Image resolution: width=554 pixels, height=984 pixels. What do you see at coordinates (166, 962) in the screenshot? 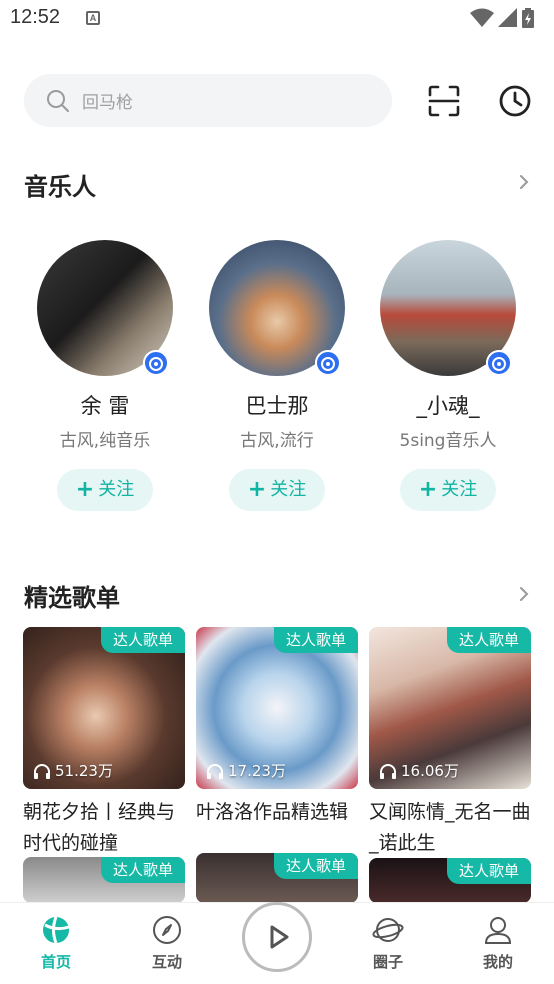
I see `nav-interact-label: 互动` at bounding box center [166, 962].